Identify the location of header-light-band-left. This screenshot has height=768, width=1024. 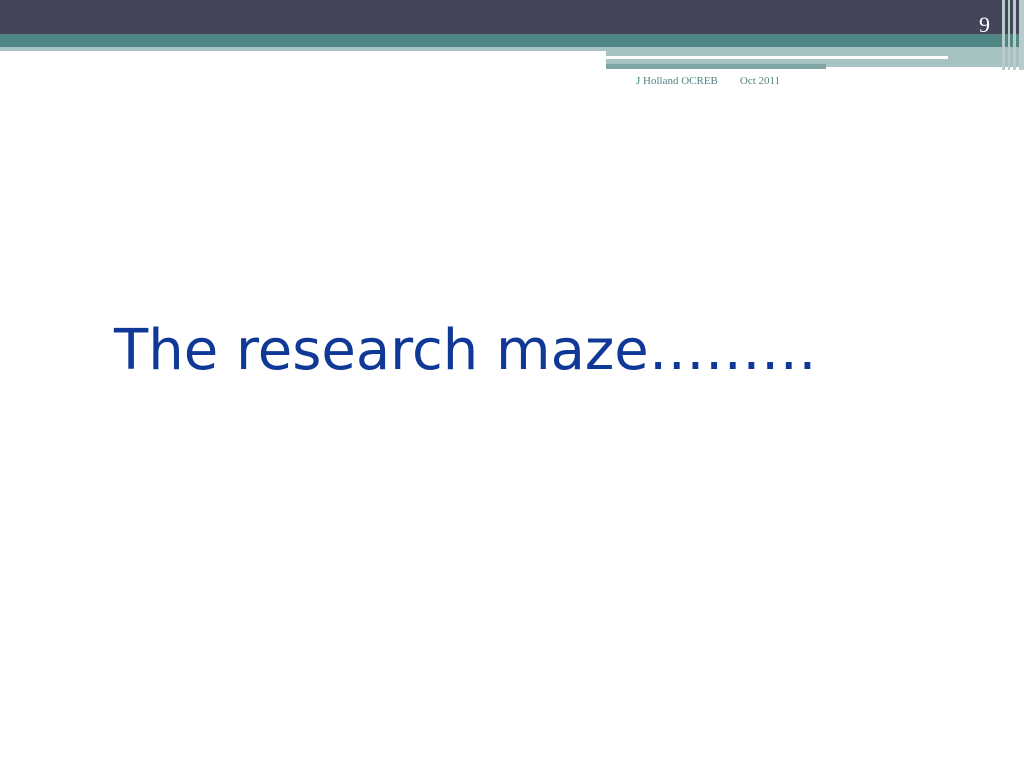
(303, 49).